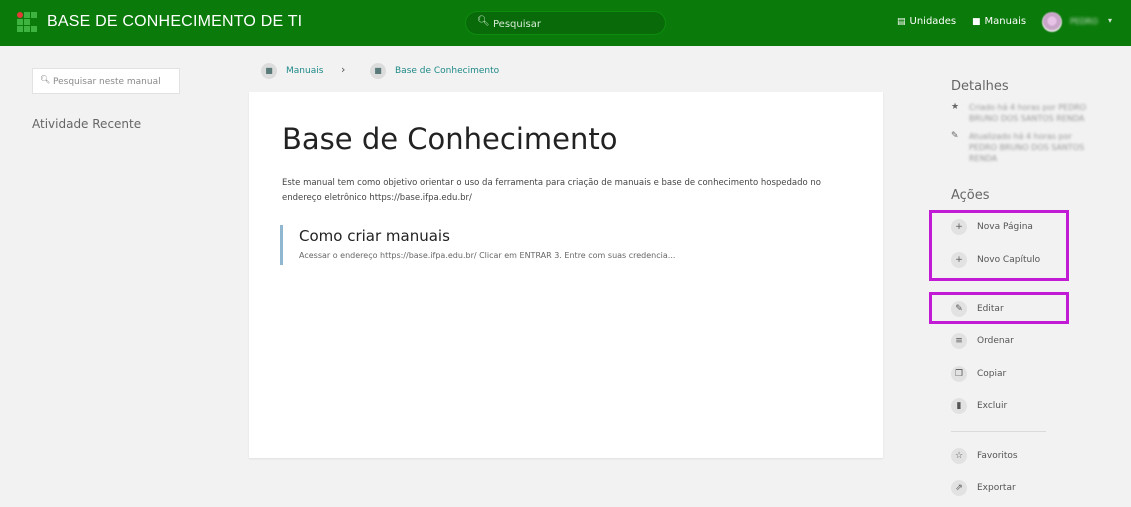 The width and height of the screenshot is (1131, 507). What do you see at coordinates (174, 22) in the screenshot?
I see `app-title: BASE DE CONHECIMENTO DE TI` at bounding box center [174, 22].